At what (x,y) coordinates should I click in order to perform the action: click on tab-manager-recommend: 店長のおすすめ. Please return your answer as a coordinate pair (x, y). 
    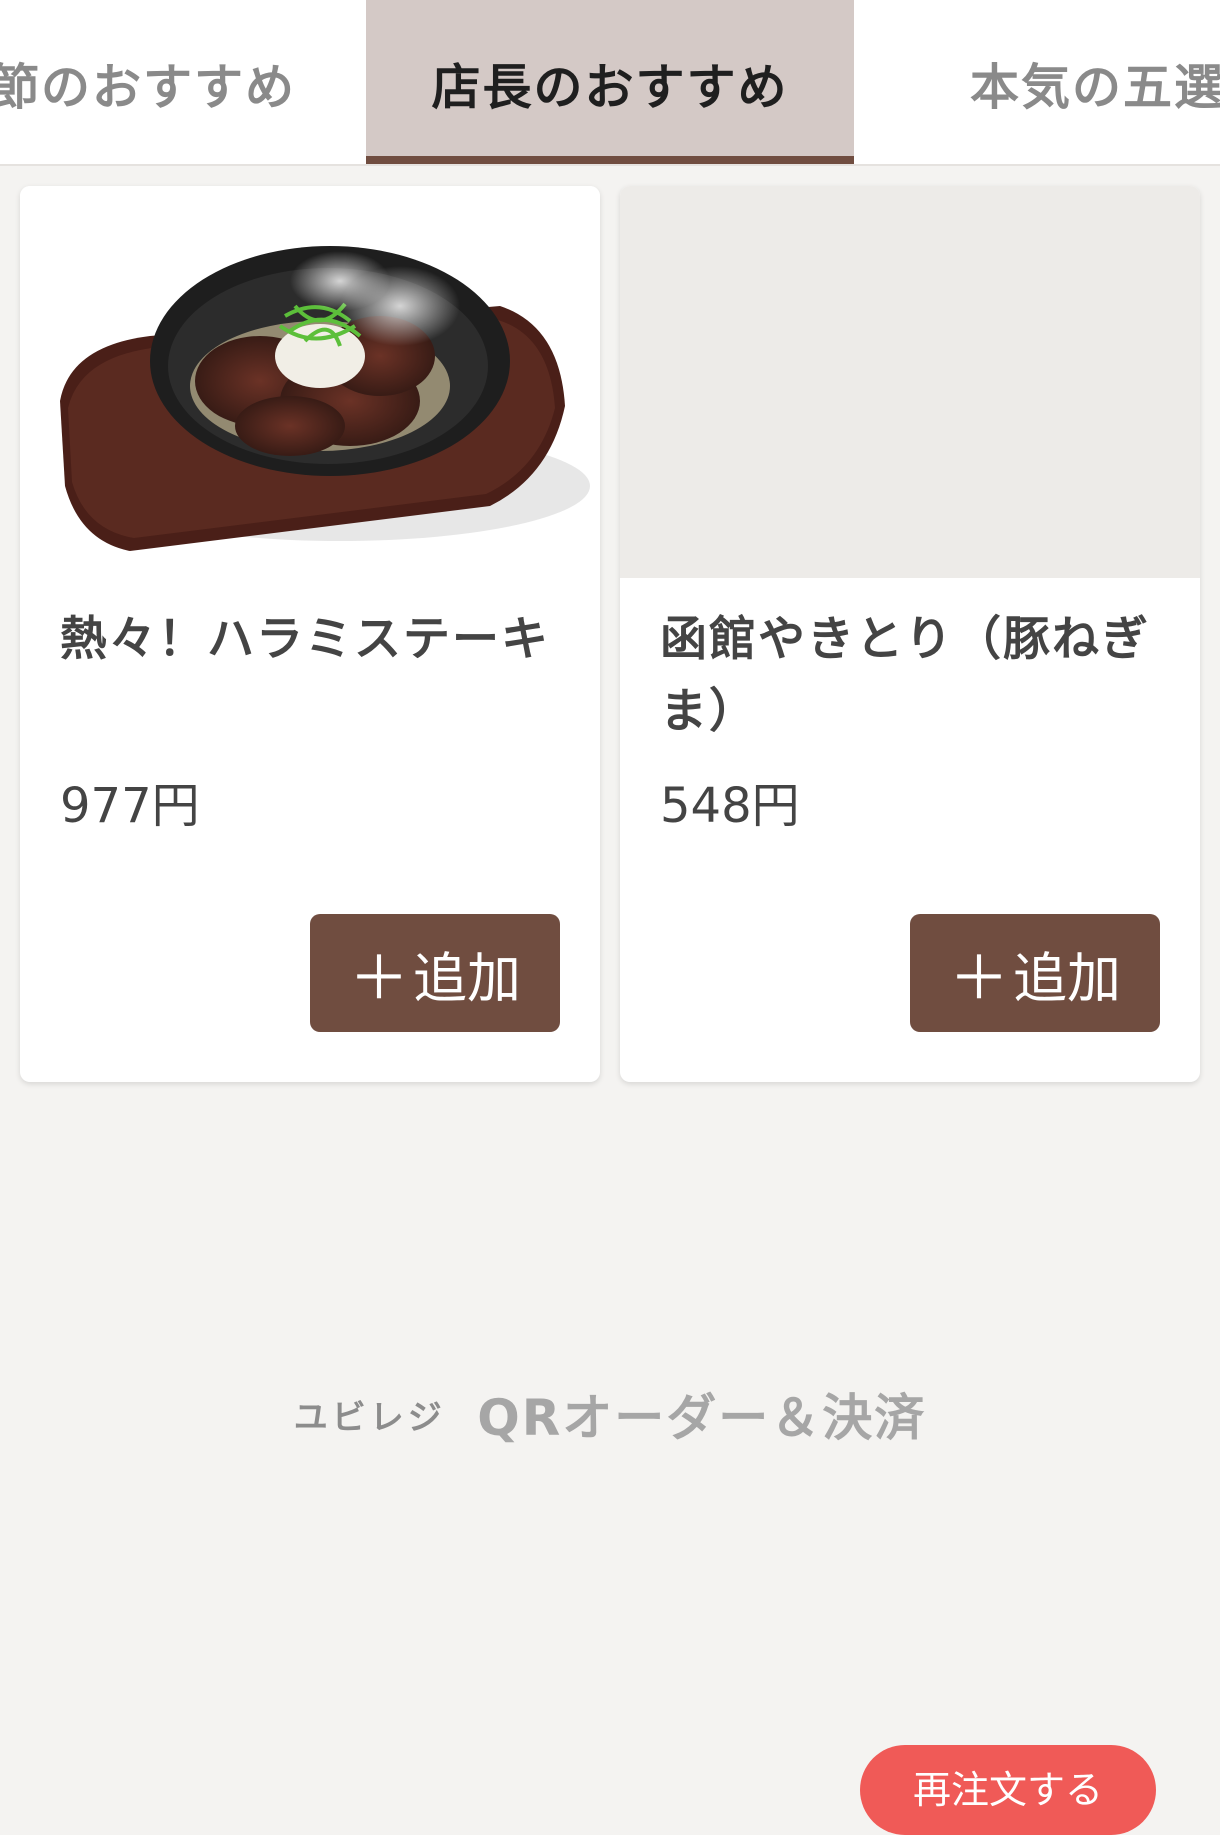
    Looking at the image, I should click on (610, 82).